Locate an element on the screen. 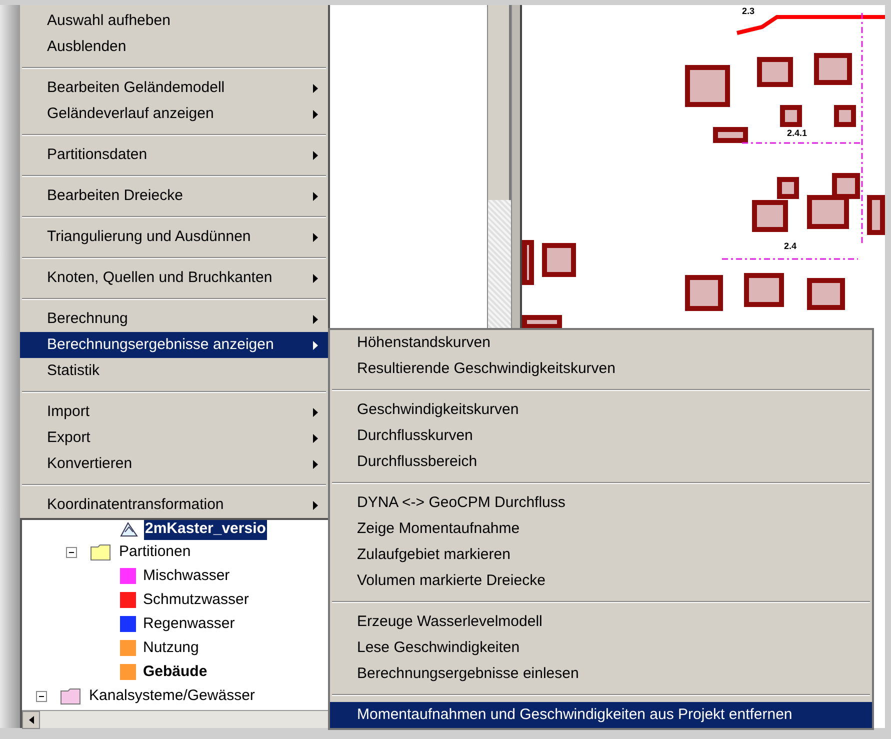  map-label: 2.3 is located at coordinates (748, 11).